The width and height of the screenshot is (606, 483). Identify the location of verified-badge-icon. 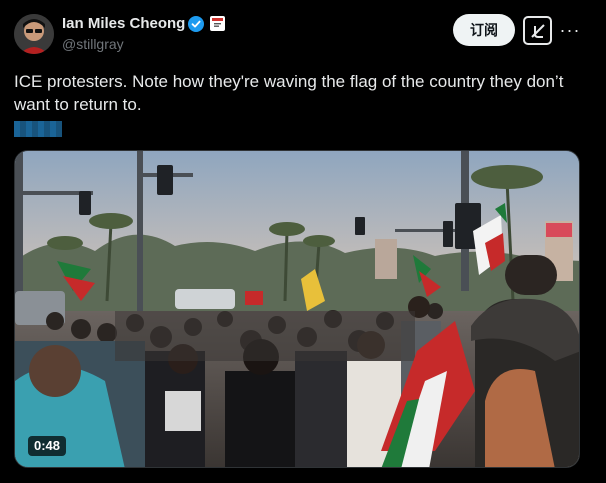
(196, 24).